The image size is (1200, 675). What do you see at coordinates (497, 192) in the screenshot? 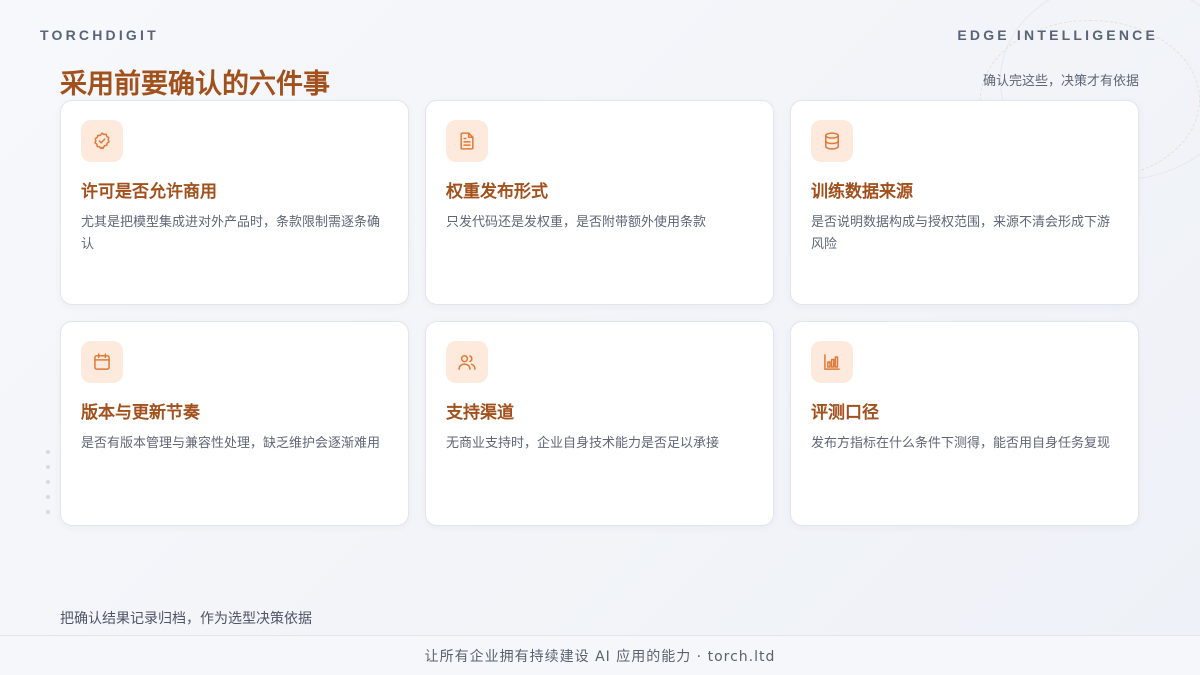
I see `card-title: 权重发布形式` at bounding box center [497, 192].